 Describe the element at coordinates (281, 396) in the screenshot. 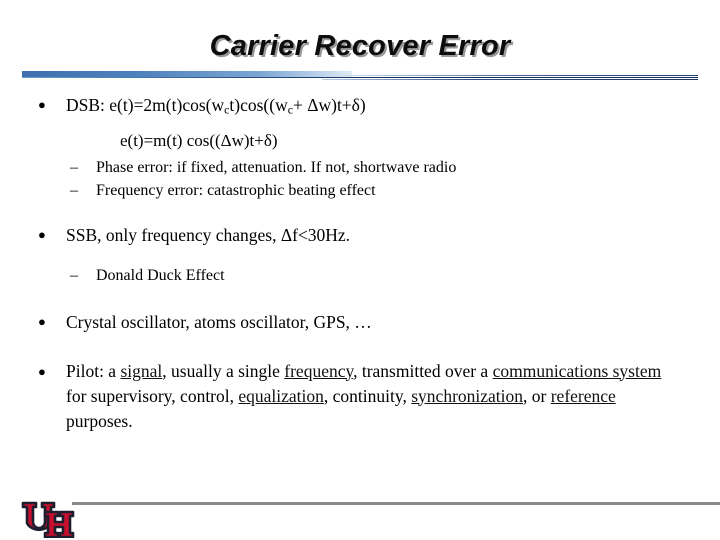

I see `link-equalization: equalization` at that location.